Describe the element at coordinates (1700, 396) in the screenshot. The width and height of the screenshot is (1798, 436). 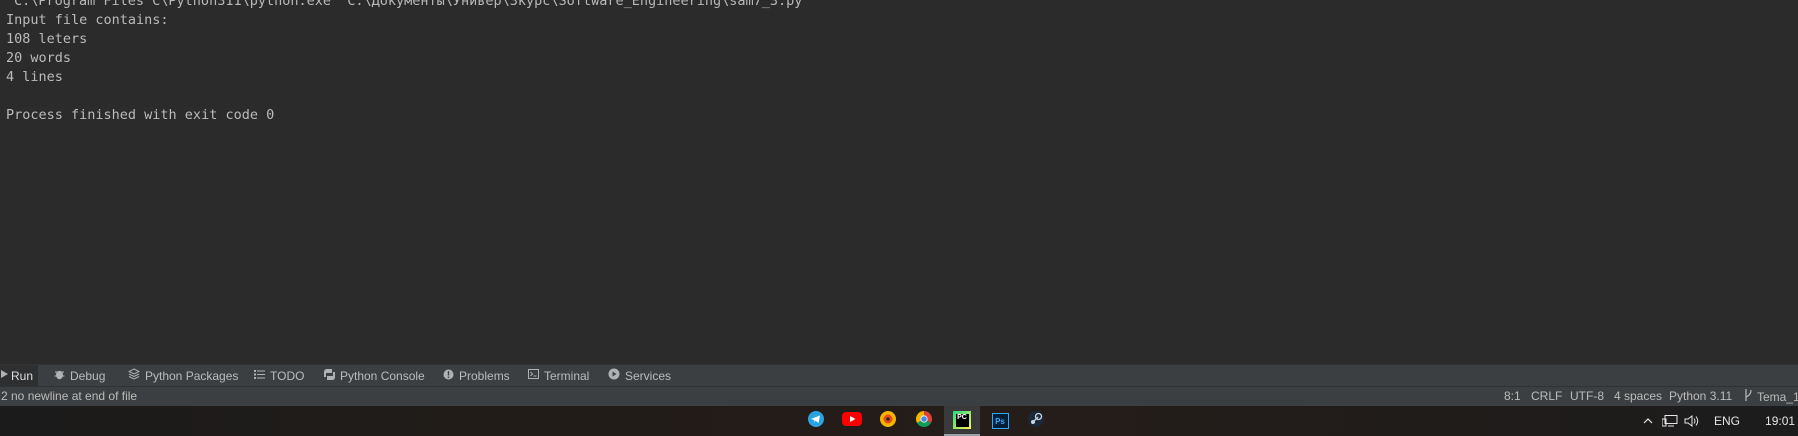
I see `python-interpreter: Python 3.11` at that location.